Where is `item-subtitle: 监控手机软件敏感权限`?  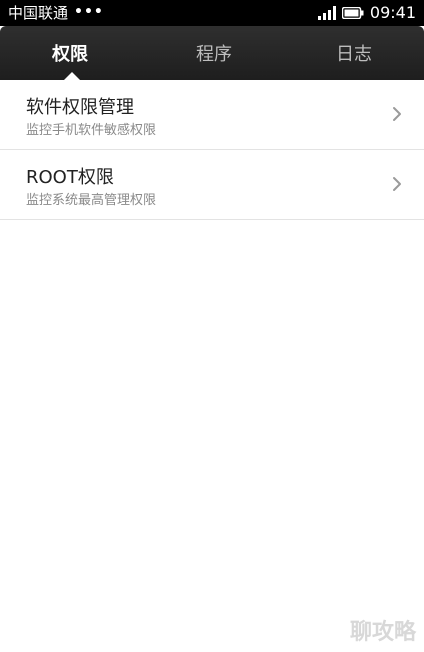 item-subtitle: 监控手机软件敏感权限 is located at coordinates (91, 130).